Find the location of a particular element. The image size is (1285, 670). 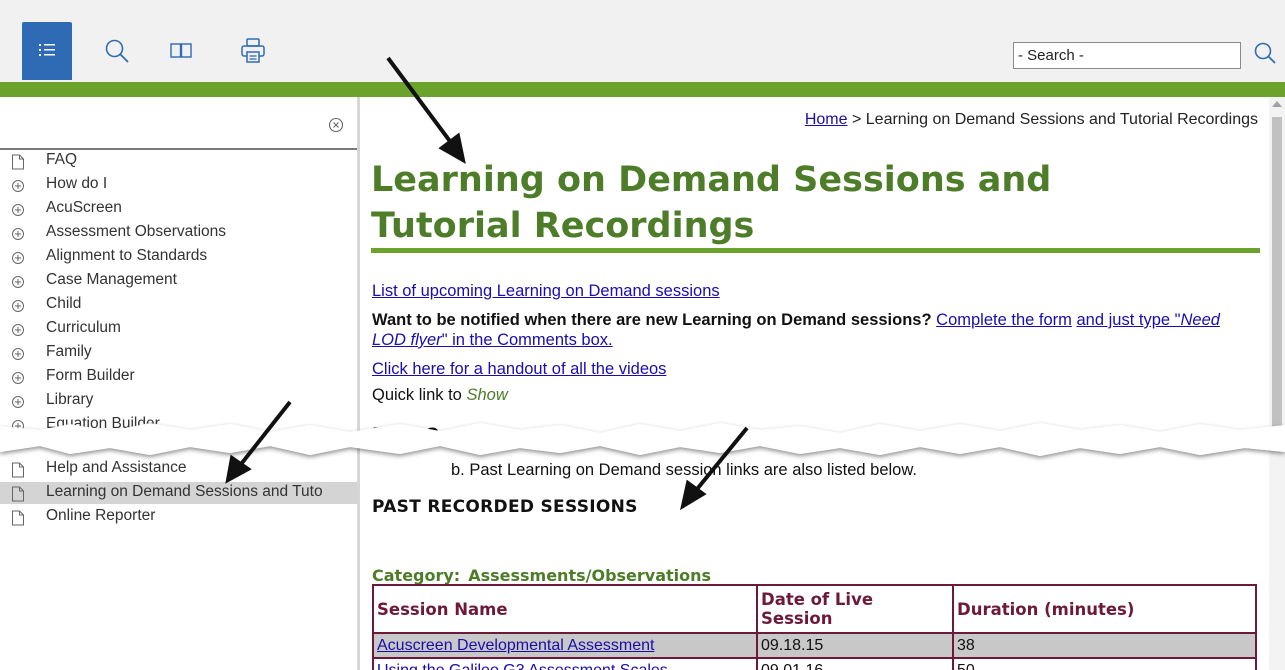

column-header: Date of Live Session is located at coordinates (855, 609).